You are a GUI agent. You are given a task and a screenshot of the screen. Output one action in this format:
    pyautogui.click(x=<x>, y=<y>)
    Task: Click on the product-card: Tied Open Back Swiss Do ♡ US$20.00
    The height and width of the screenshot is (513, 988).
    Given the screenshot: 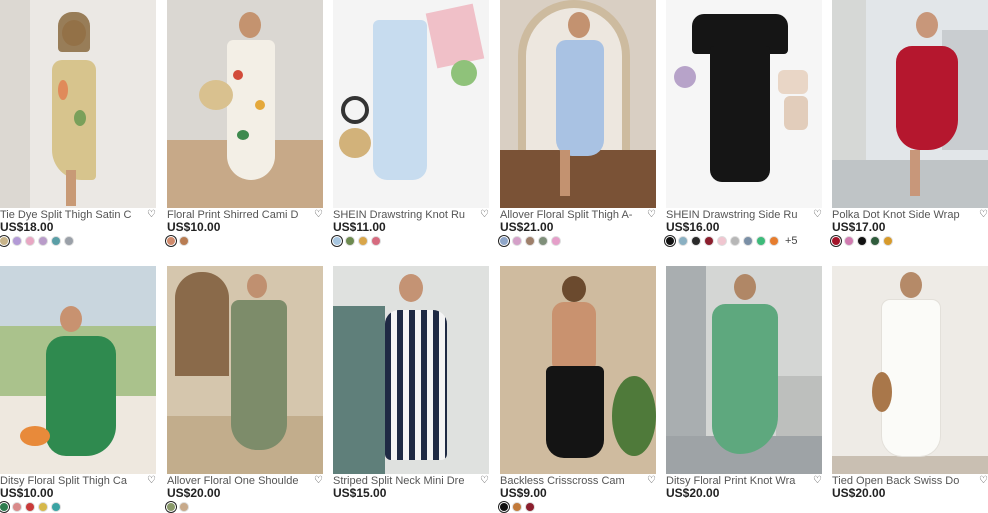 What is the action you would take?
    pyautogui.click(x=910, y=389)
    